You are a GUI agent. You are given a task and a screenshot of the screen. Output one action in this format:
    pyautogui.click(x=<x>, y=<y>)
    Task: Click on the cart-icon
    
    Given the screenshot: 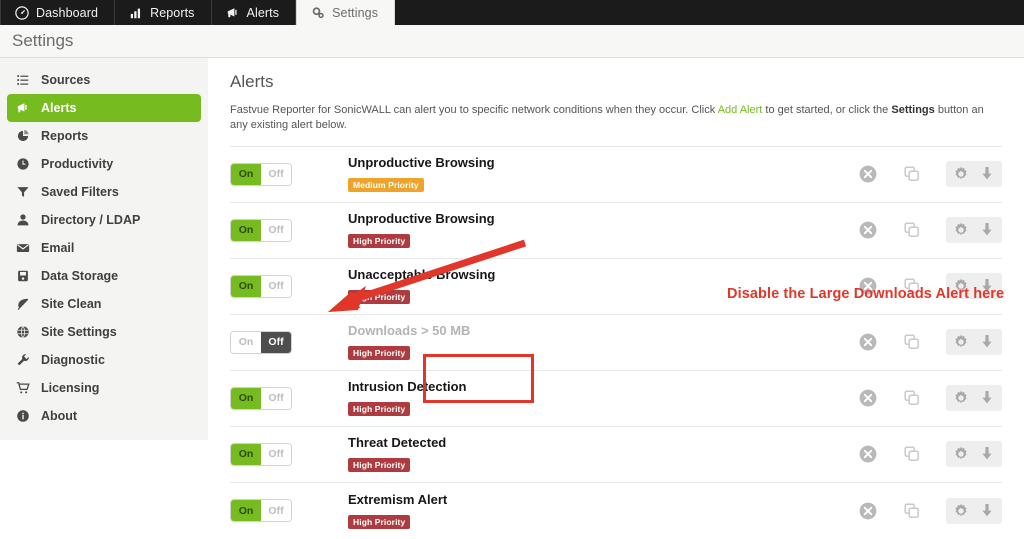 What is the action you would take?
    pyautogui.click(x=23, y=388)
    